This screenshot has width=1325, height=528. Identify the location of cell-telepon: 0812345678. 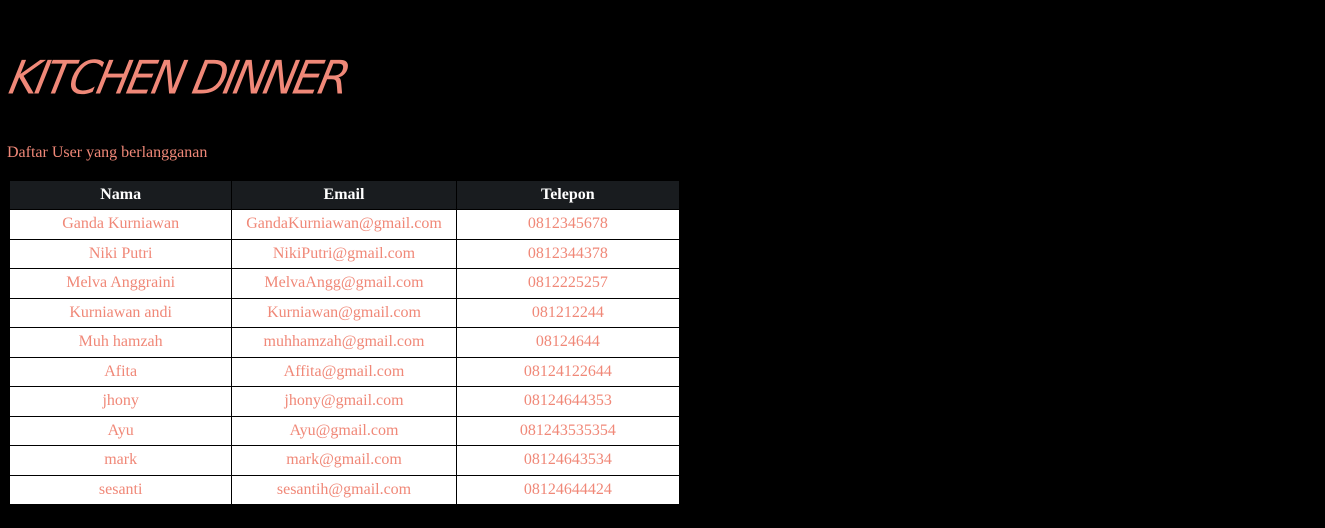
(568, 224).